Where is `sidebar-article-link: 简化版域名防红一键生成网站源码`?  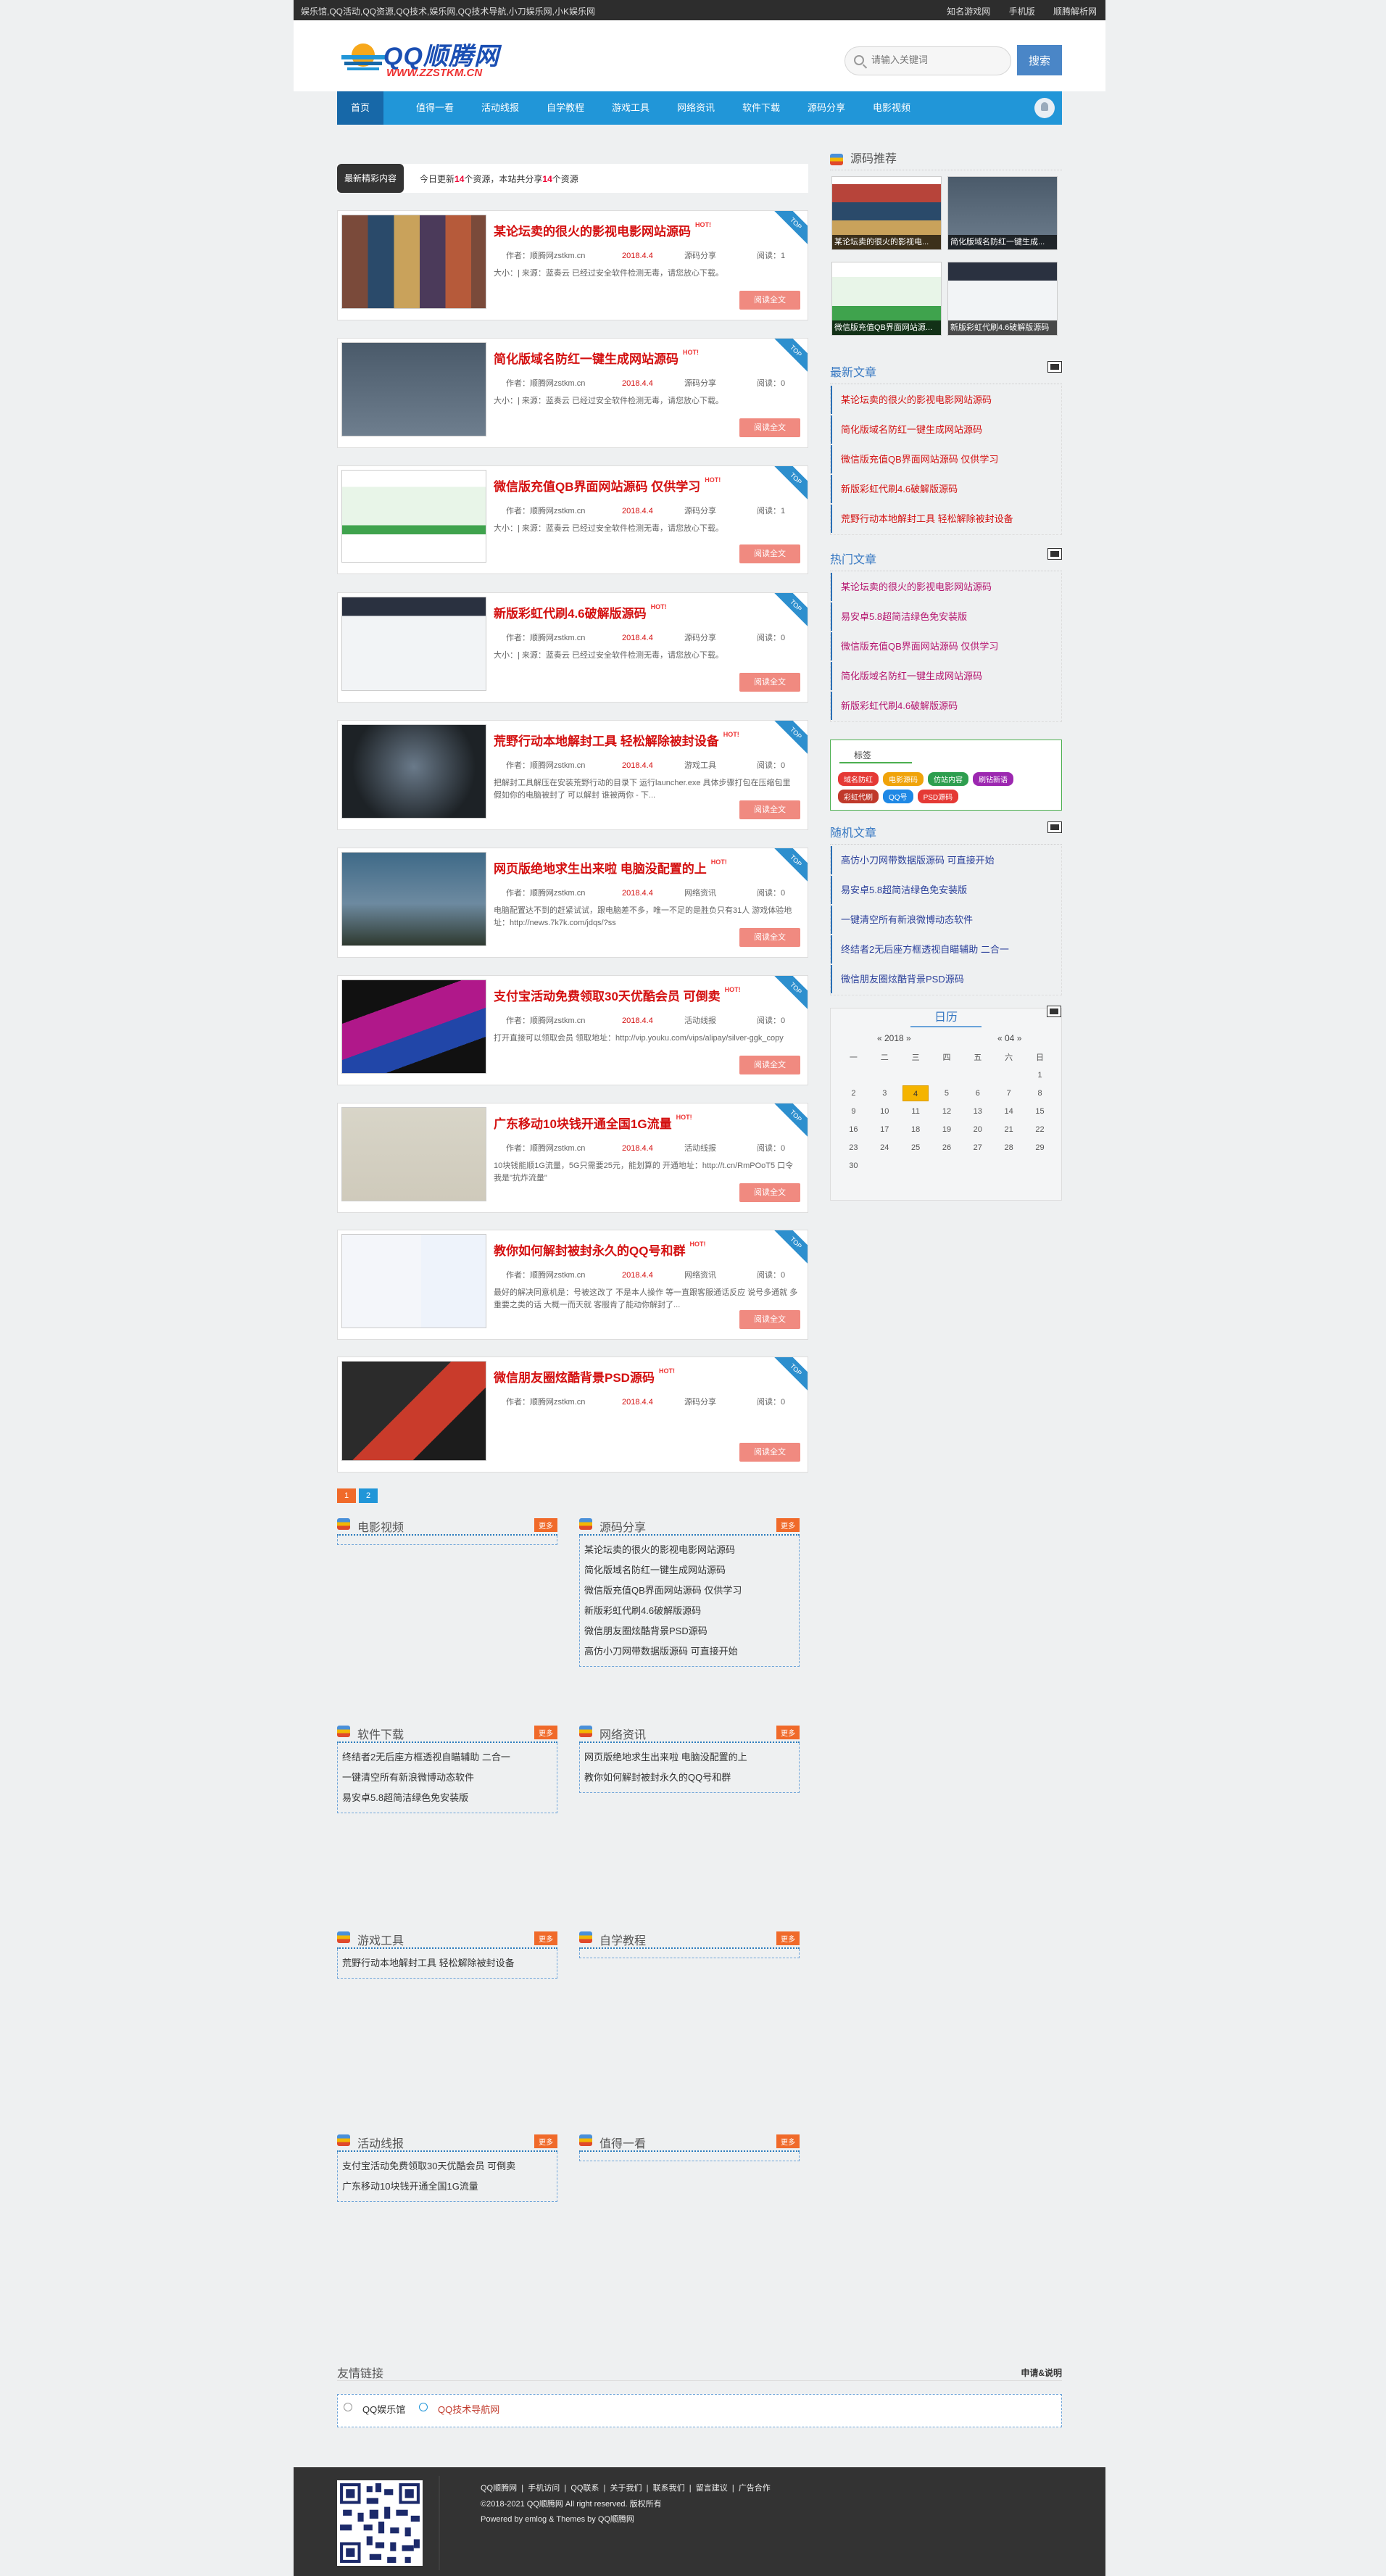 sidebar-article-link: 简化版域名防红一键生成网站源码 is located at coordinates (946, 429).